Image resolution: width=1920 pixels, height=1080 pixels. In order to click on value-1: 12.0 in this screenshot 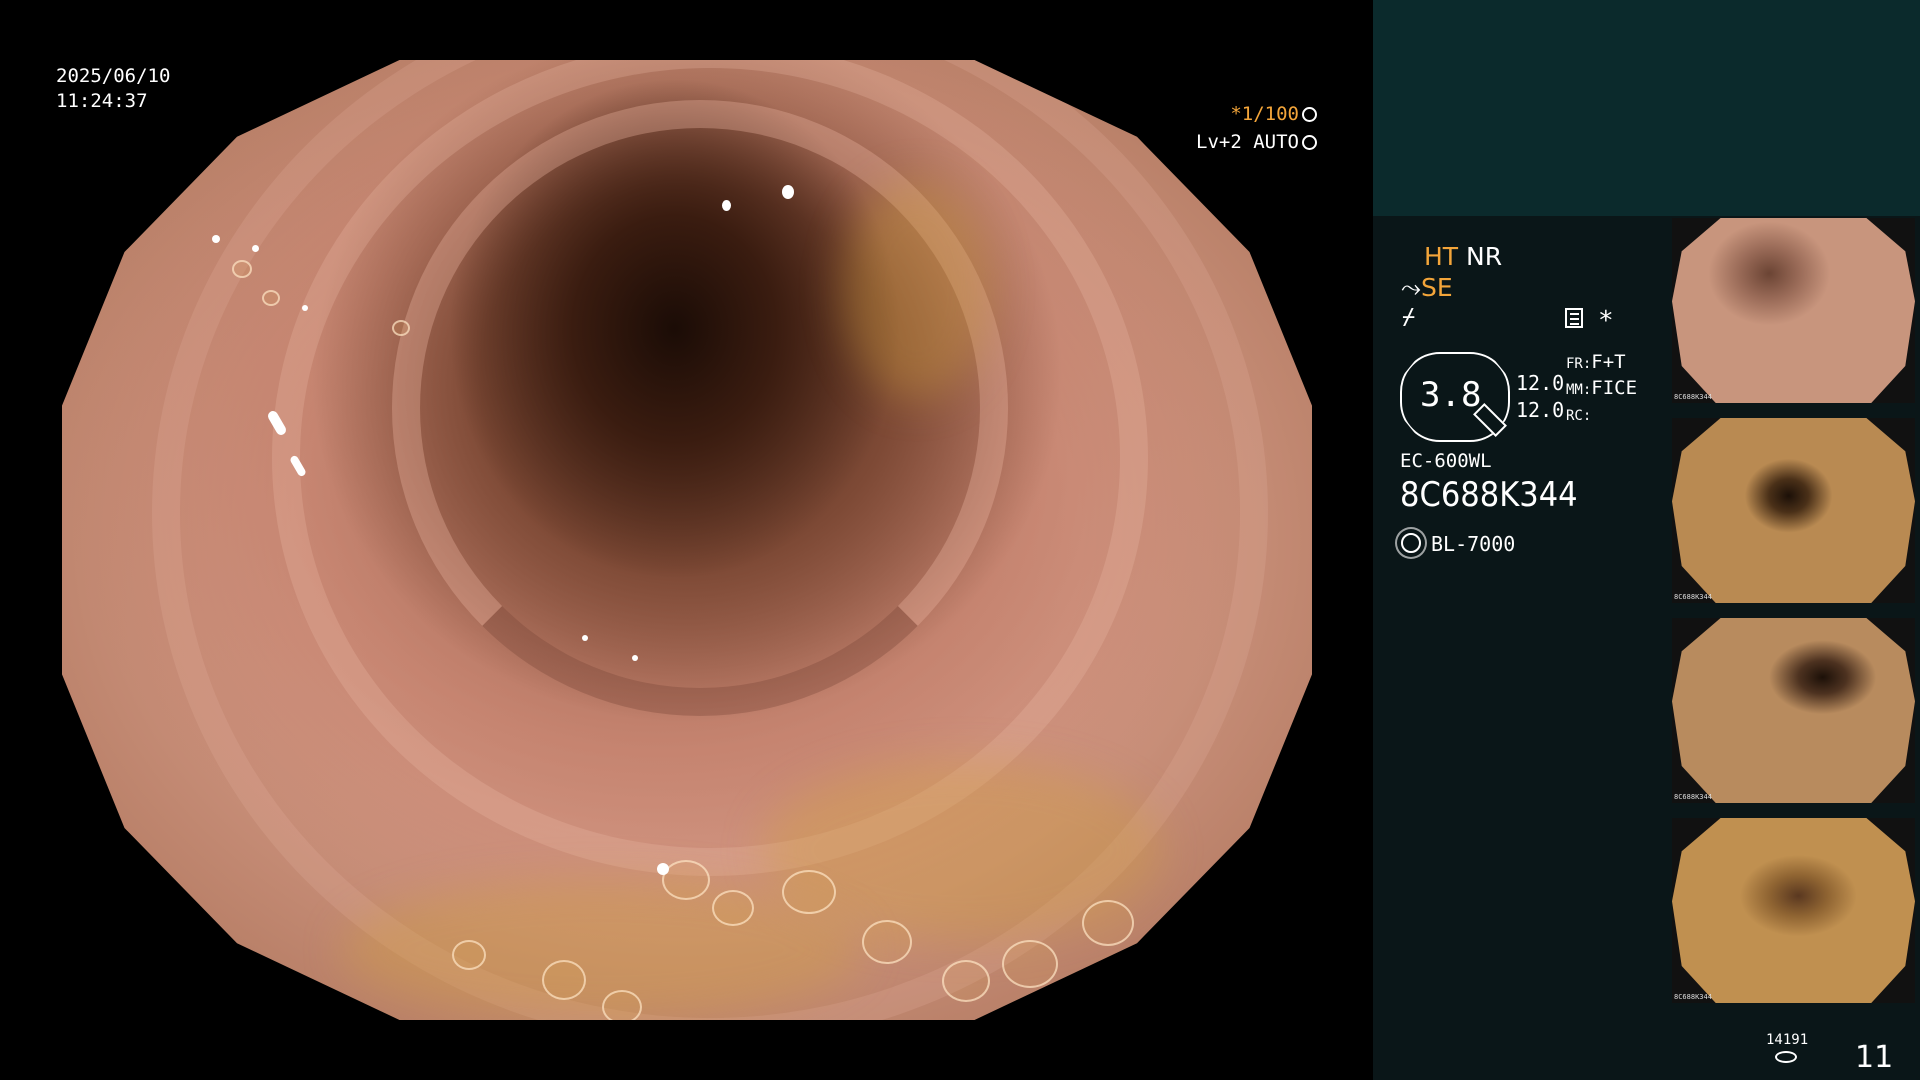, I will do `click(1540, 383)`.